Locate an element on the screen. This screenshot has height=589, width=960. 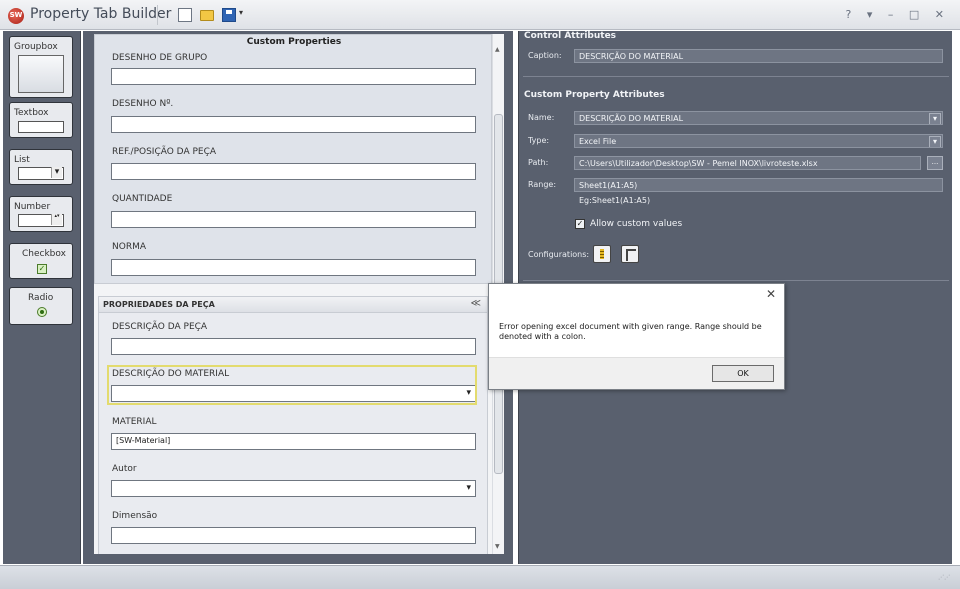
range-input: Sheet1(A1:A5) is located at coordinates (758, 185).